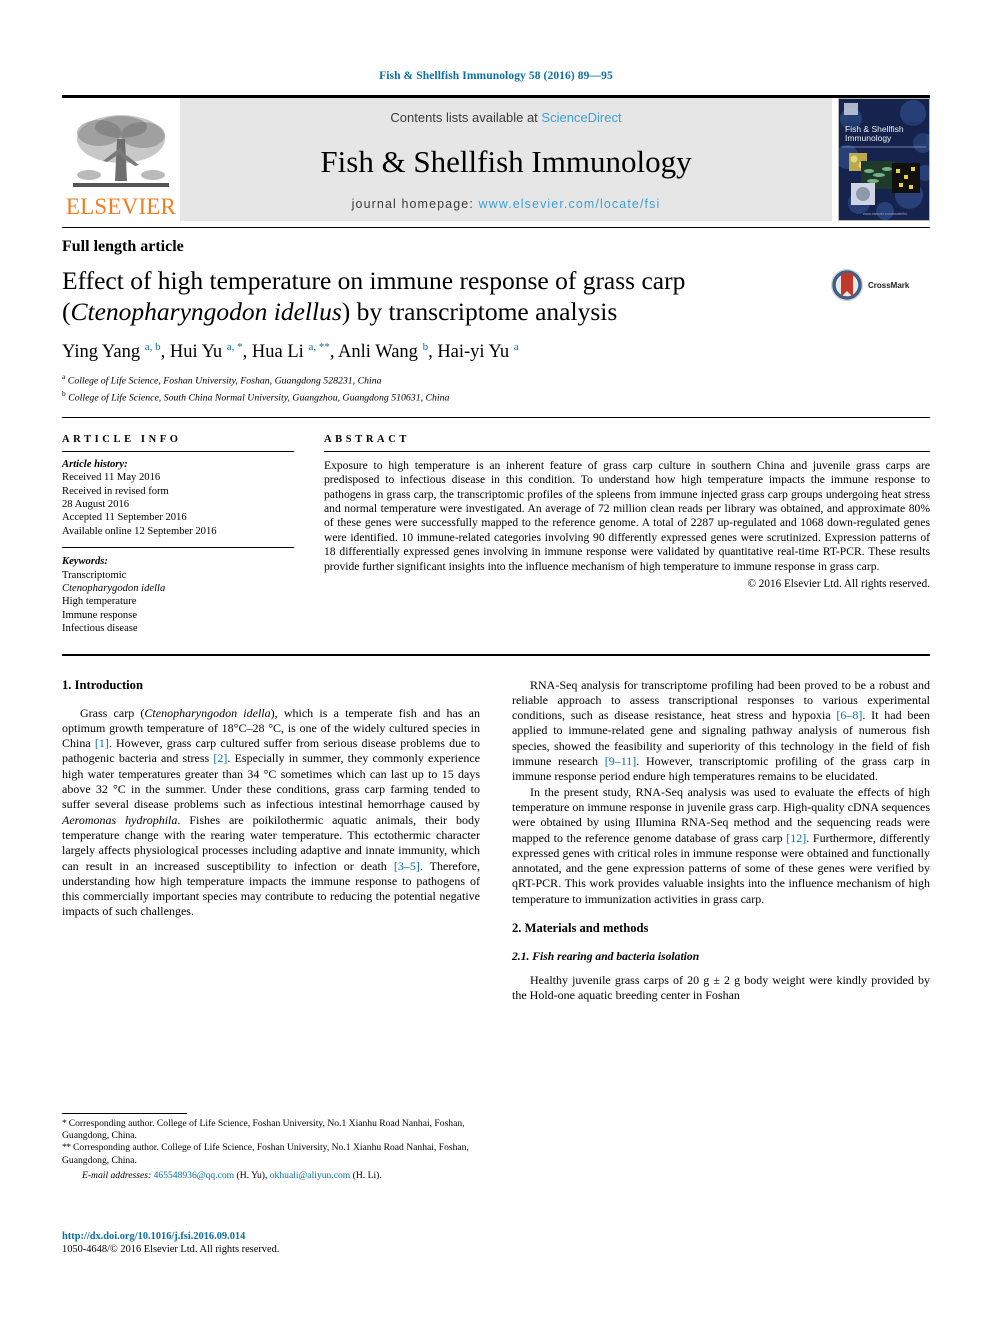 This screenshot has height=1323, width=992. Describe the element at coordinates (252, 1175) in the screenshot. I see `email-1-owner: (H. Yu),` at that location.